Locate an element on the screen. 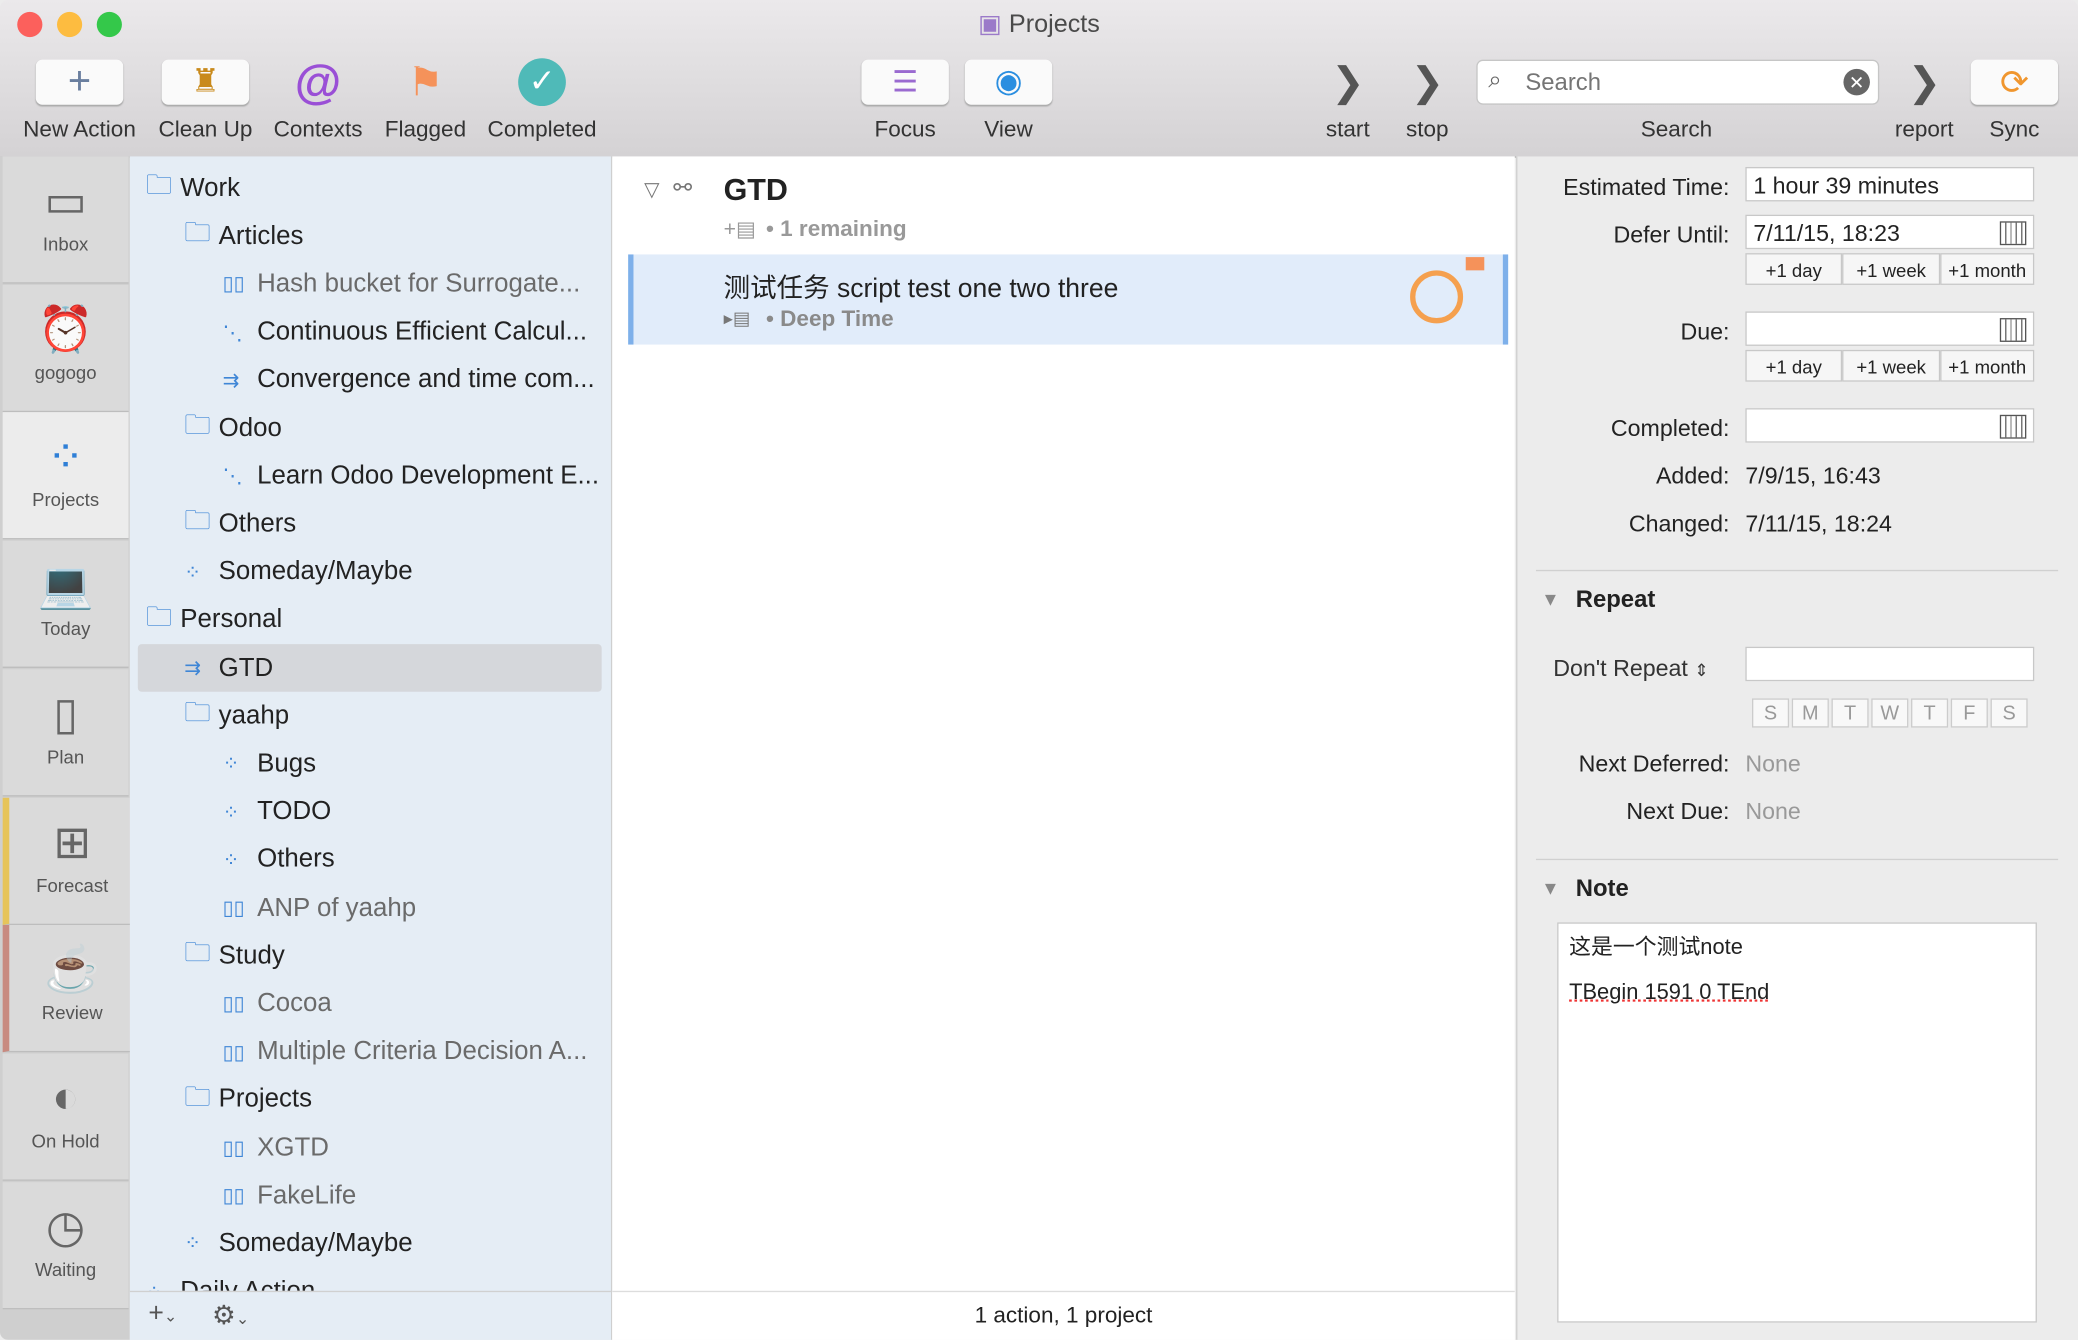 The image size is (2078, 1340). flag-icon: ⚑ is located at coordinates (425, 82).